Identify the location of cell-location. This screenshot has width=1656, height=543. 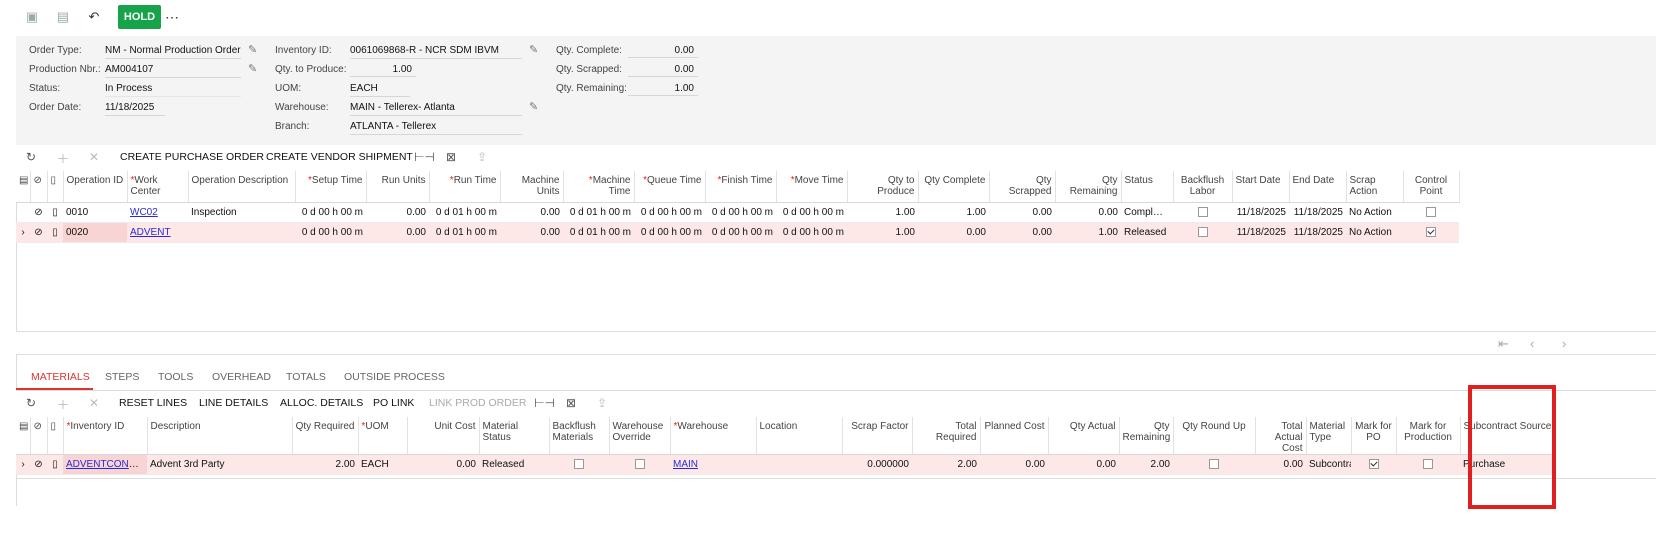
(799, 464).